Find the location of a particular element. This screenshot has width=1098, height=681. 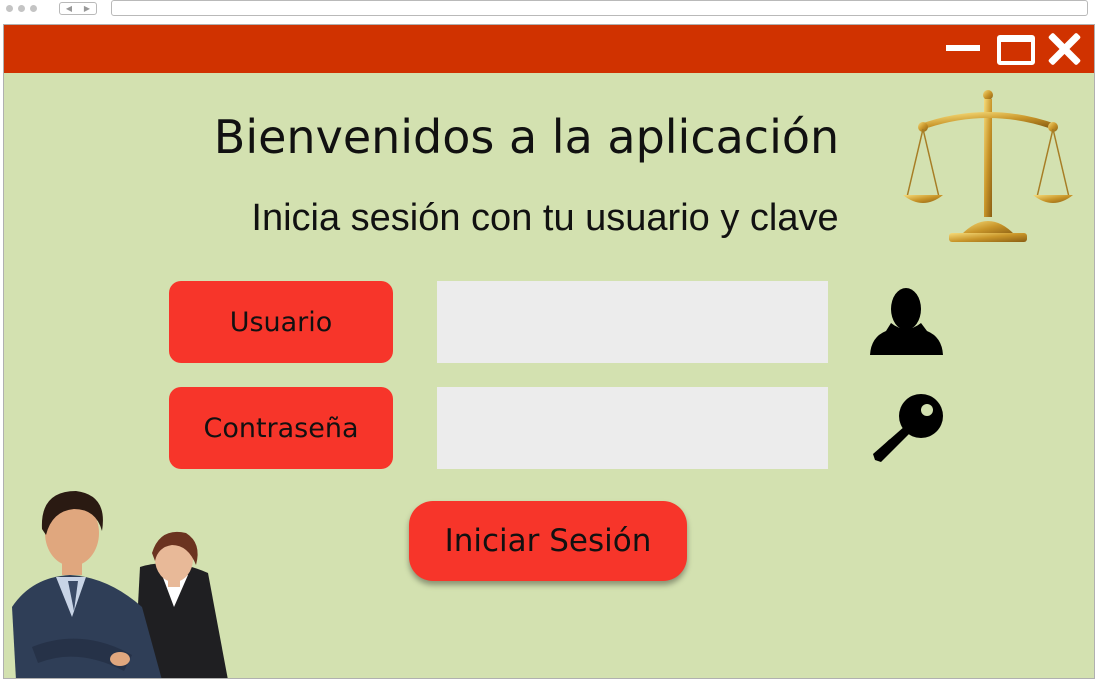

login-button: Iniciar Sesión is located at coordinates (548, 541).